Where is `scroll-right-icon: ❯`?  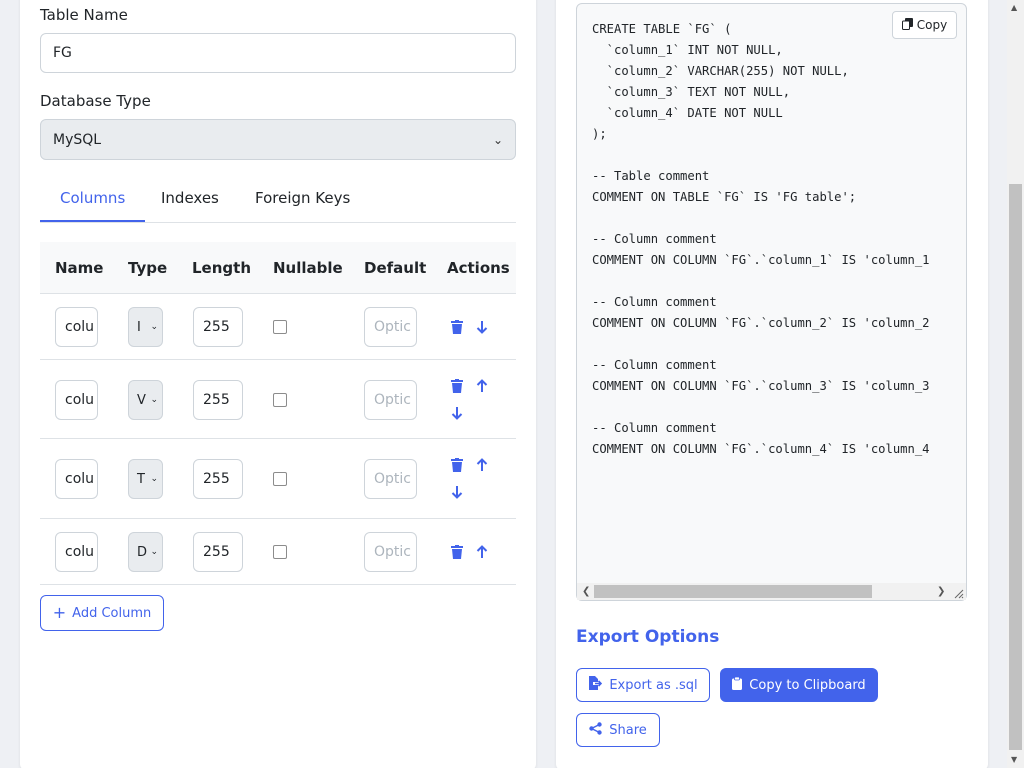 scroll-right-icon: ❯ is located at coordinates (941, 591).